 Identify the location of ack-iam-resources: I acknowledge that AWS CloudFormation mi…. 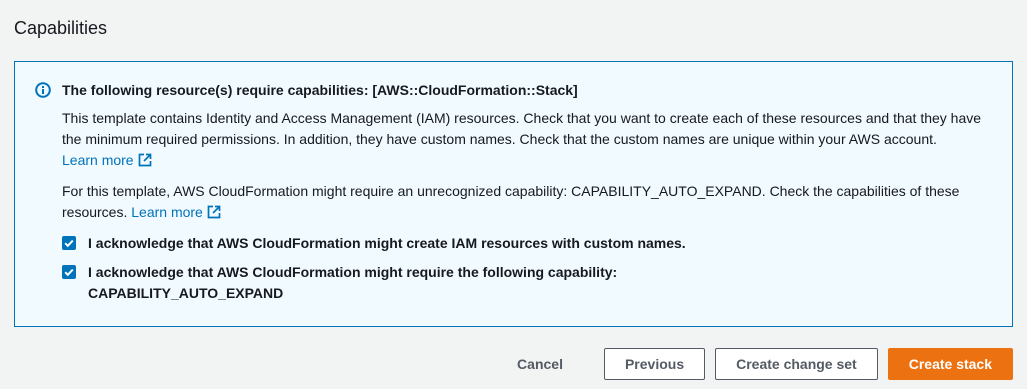
(532, 243).